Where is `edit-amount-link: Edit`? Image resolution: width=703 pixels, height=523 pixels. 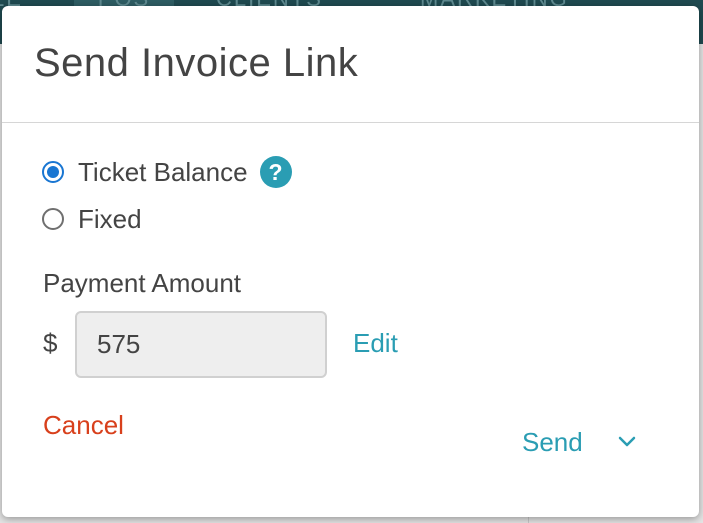 edit-amount-link: Edit is located at coordinates (375, 343).